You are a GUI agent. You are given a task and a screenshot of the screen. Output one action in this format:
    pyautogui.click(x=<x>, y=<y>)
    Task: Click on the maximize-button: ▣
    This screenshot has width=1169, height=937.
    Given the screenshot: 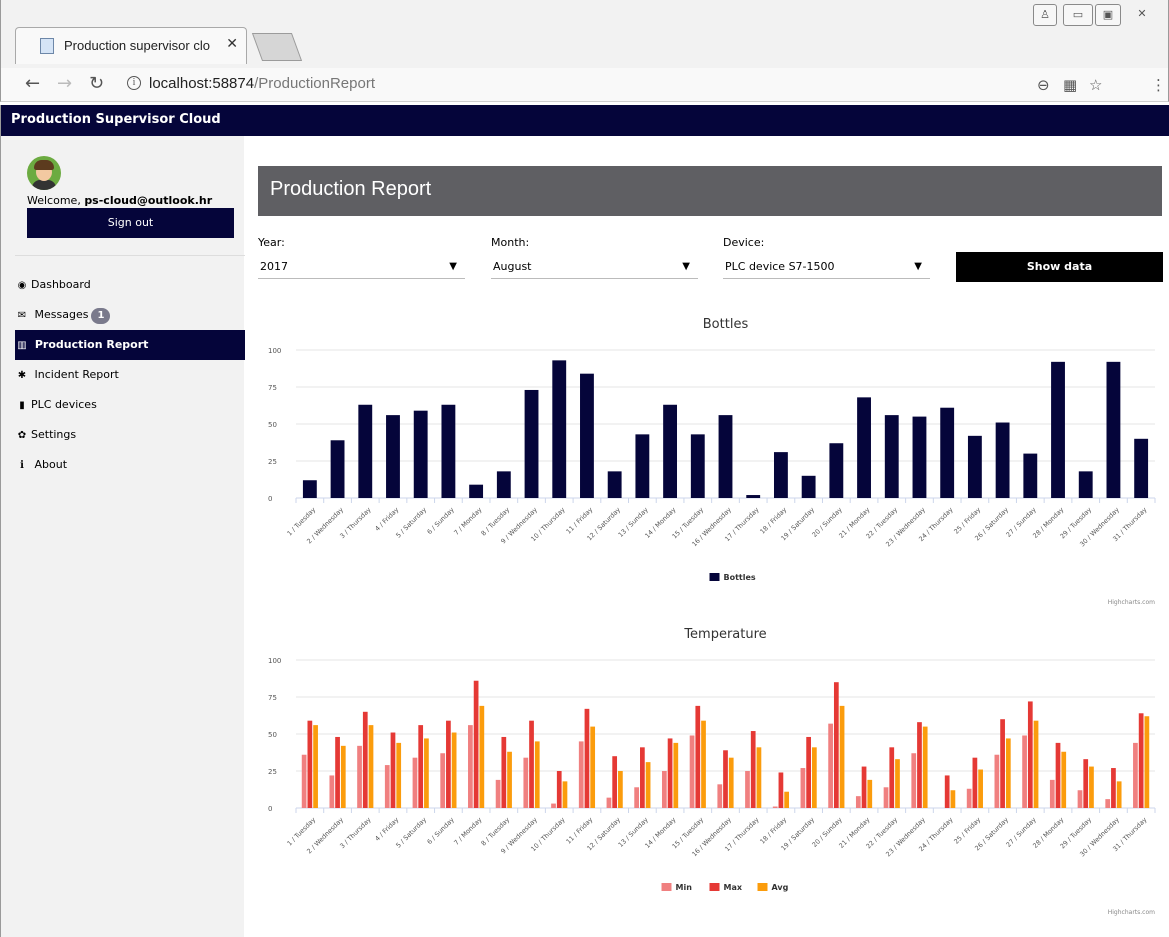 What is the action you would take?
    pyautogui.click(x=1108, y=15)
    